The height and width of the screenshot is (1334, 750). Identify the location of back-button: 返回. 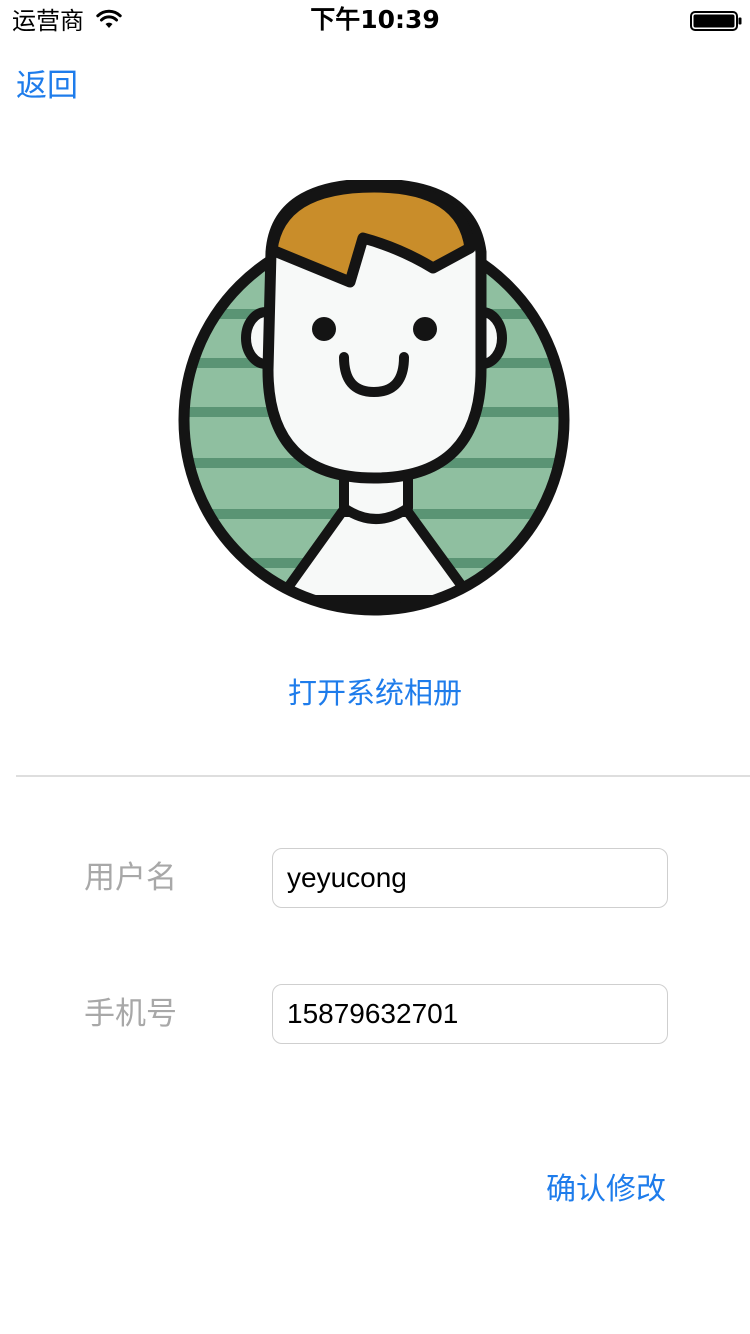
(47, 86).